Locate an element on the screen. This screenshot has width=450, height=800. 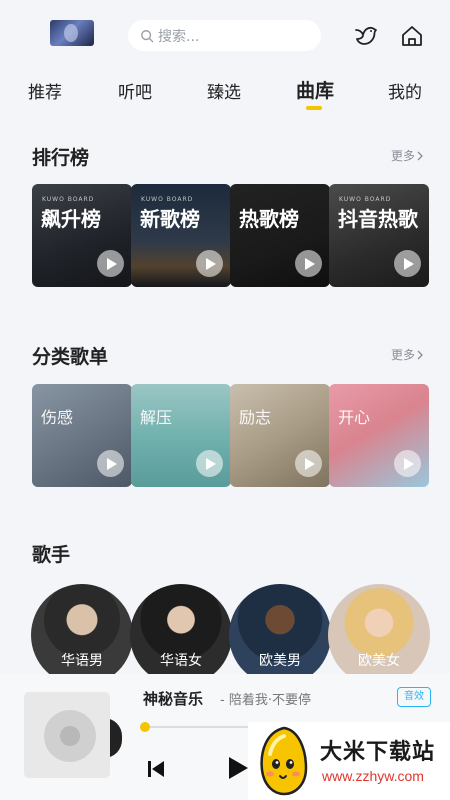
chart-card-rising: KUWO BOARD 飙升榜 is located at coordinates (82, 235).